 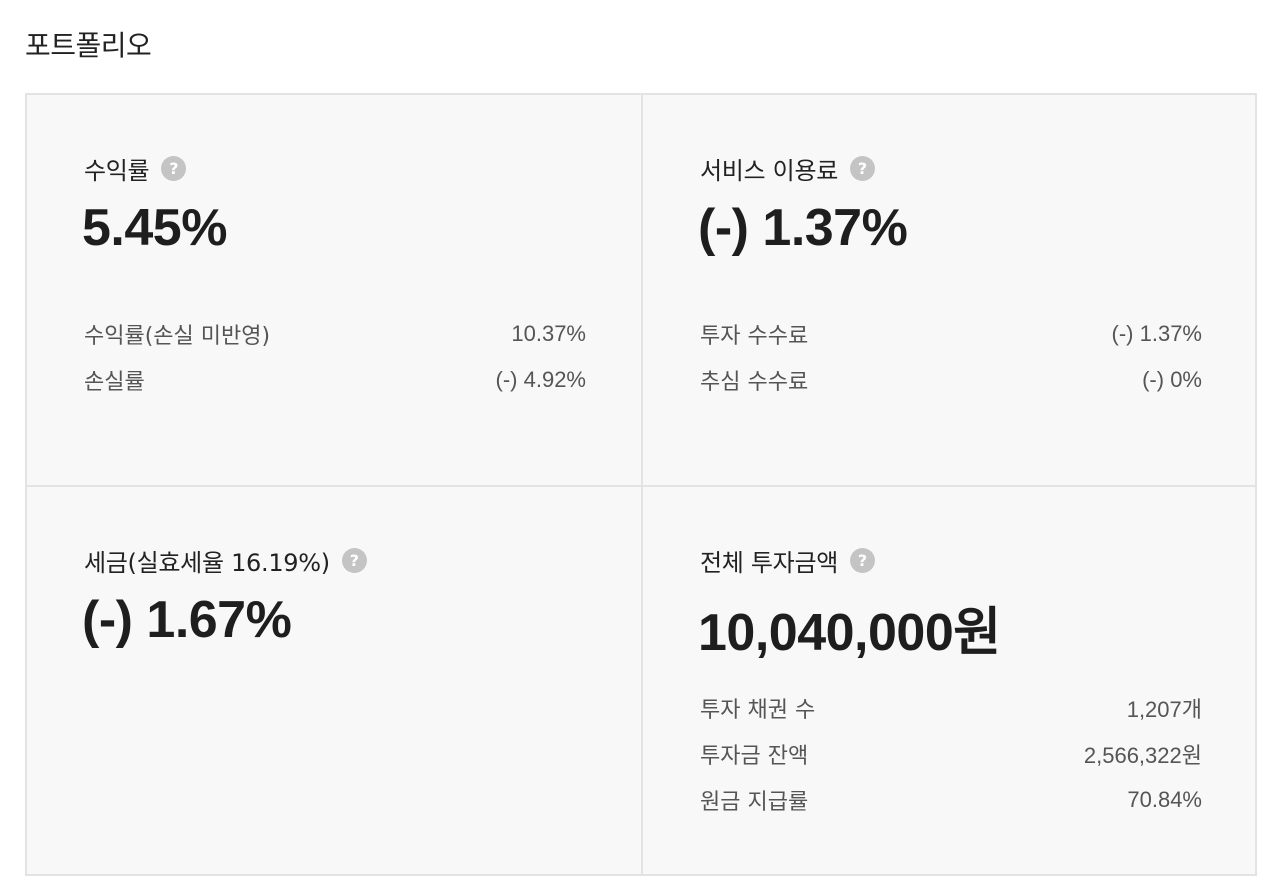 I want to click on page-title: 포트폴리오, so click(x=88, y=45).